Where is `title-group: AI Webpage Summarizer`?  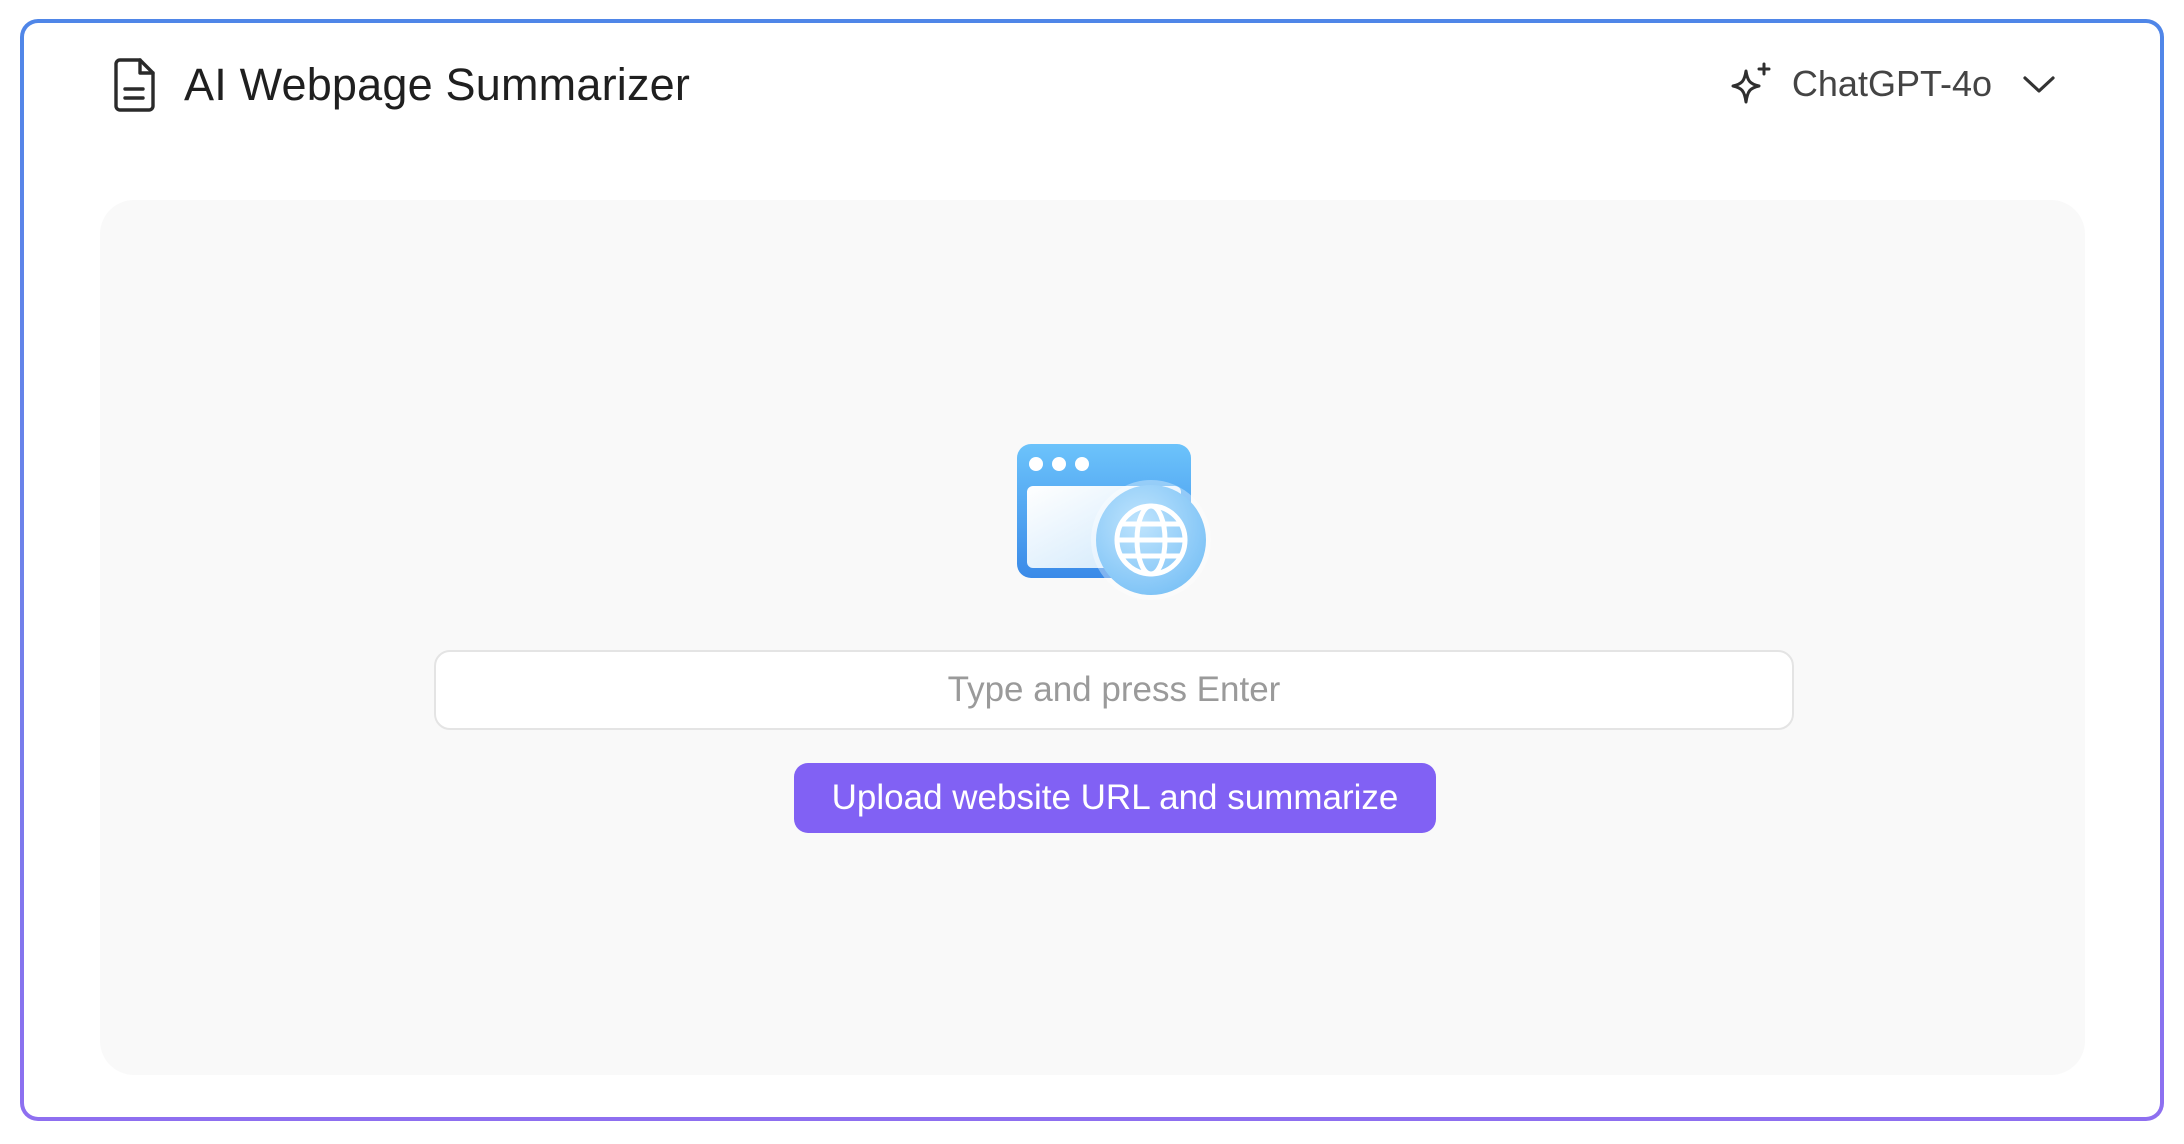 title-group: AI Webpage Summarizer is located at coordinates (400, 85).